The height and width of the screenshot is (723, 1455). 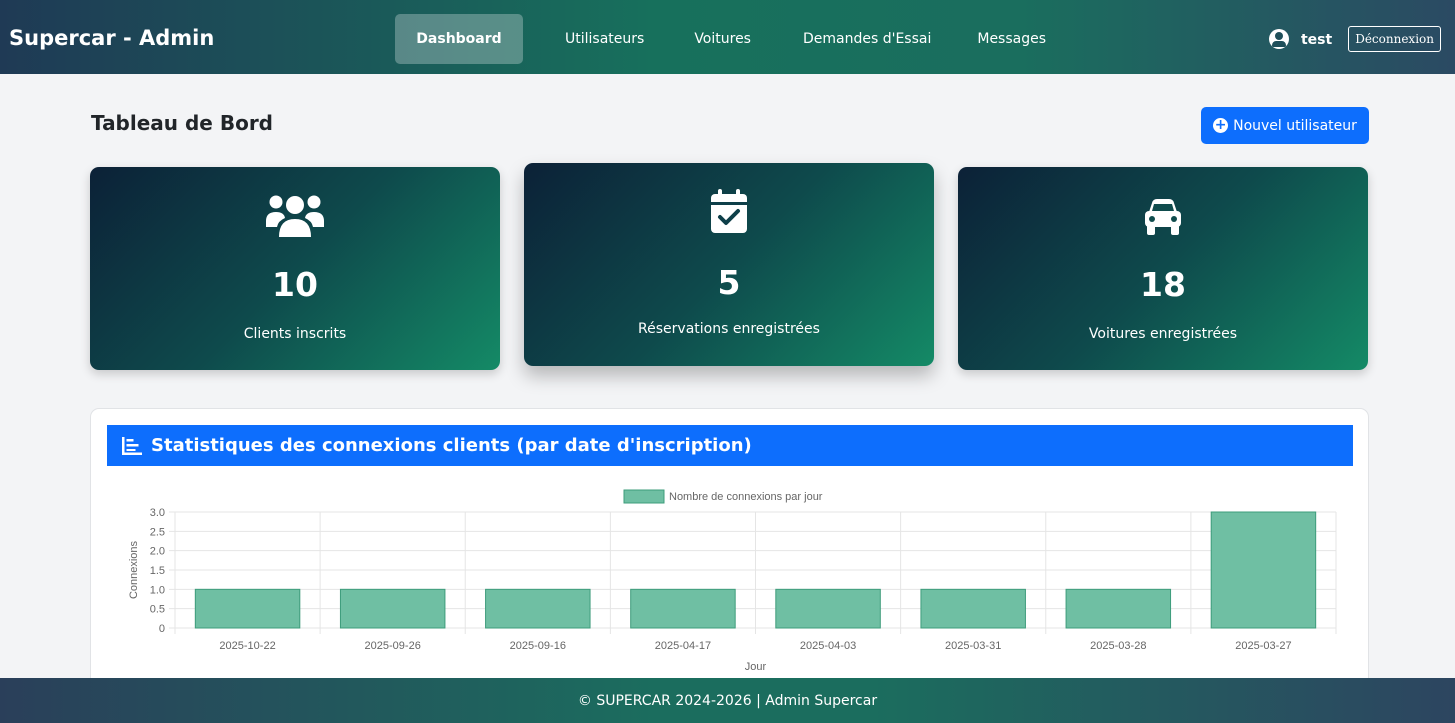 What do you see at coordinates (157, 590) in the screenshot?
I see `y-tick-label: 1.0` at bounding box center [157, 590].